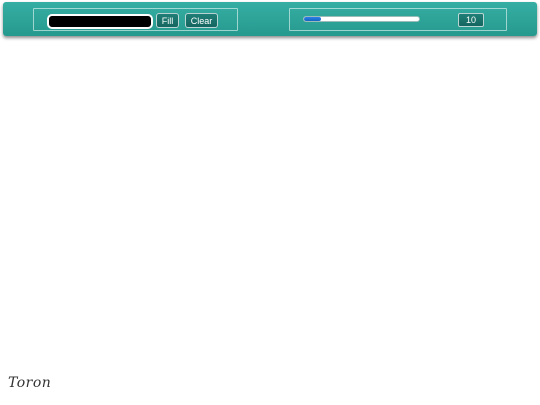  I want to click on color-tools-group: Fill Clear, so click(135, 19).